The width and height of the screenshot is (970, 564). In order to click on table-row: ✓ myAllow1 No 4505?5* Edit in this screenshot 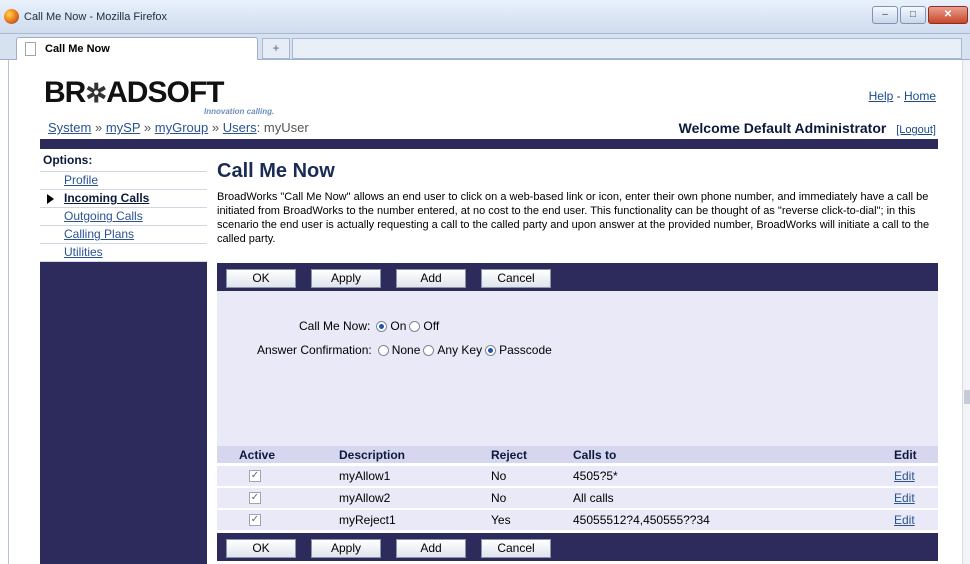, I will do `click(577, 476)`.